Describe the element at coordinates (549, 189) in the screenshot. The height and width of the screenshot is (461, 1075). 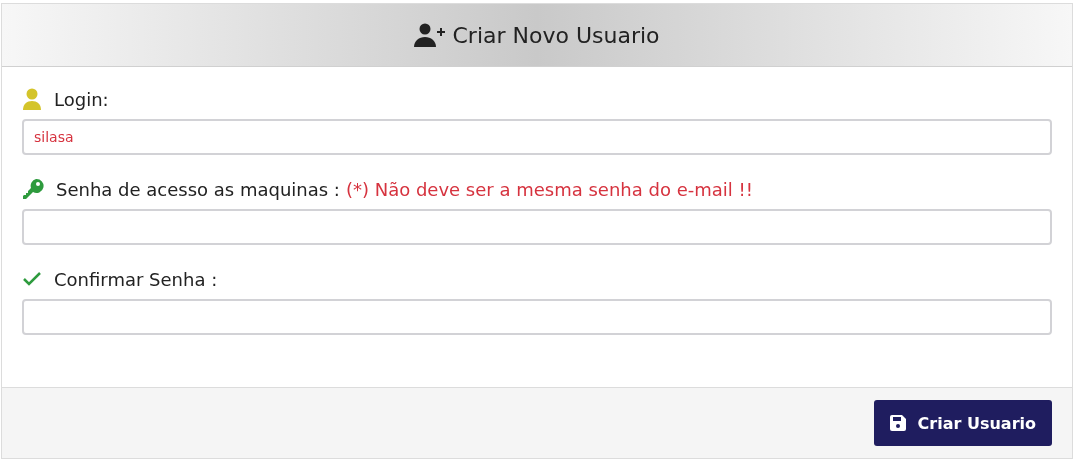
I see `warning-text: (*) Não deve ser a mesma senha do e-mail !!` at that location.